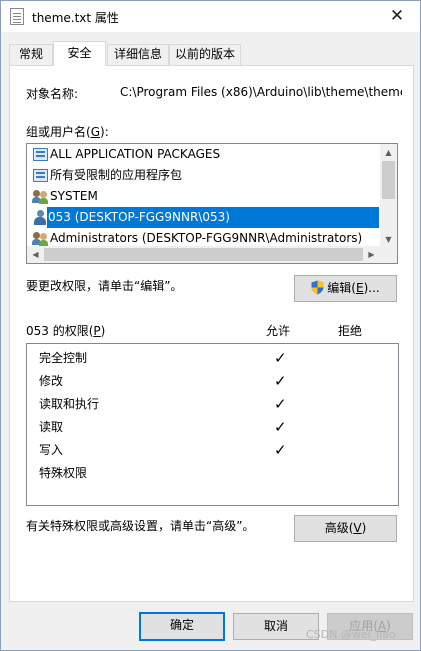  Describe the element at coordinates (350, 331) in the screenshot. I see `deny-column-header: 拒绝` at that location.